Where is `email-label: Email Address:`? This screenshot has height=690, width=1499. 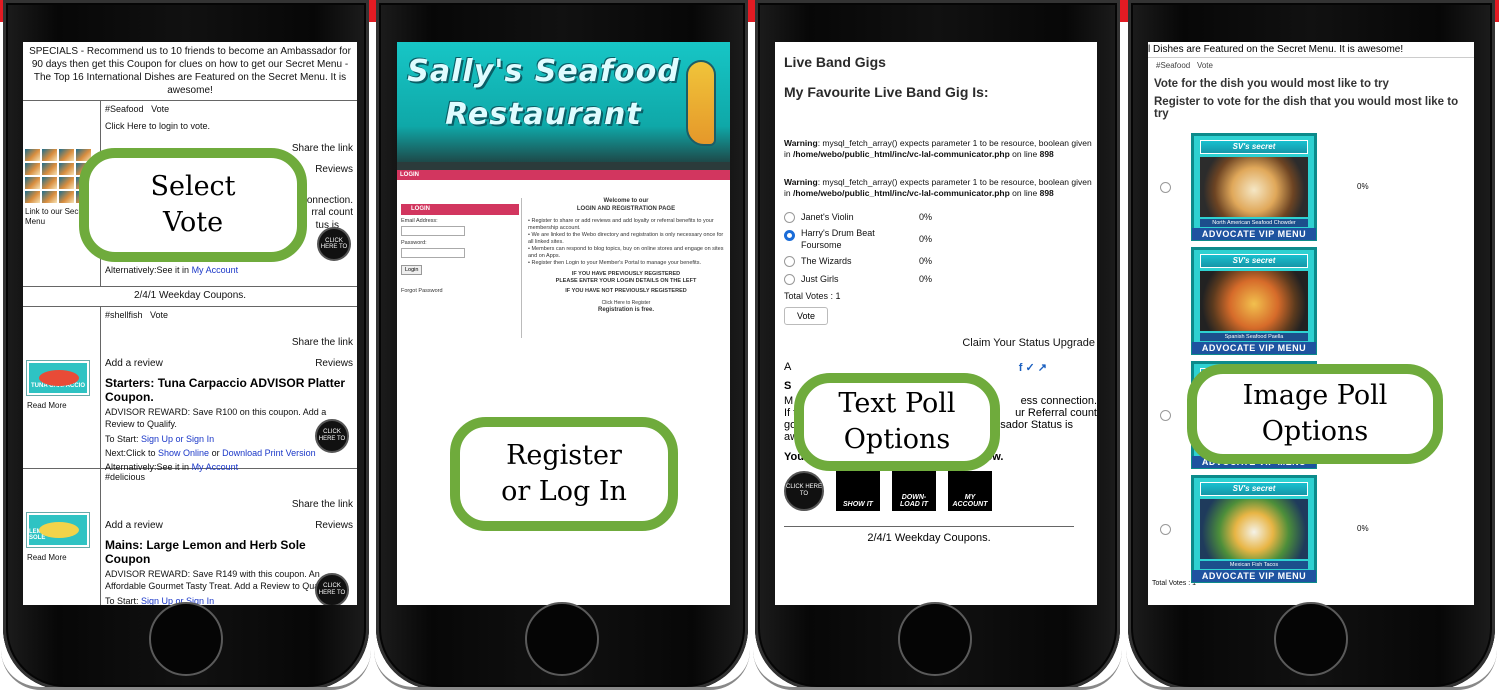 email-label: Email Address: is located at coordinates (419, 221).